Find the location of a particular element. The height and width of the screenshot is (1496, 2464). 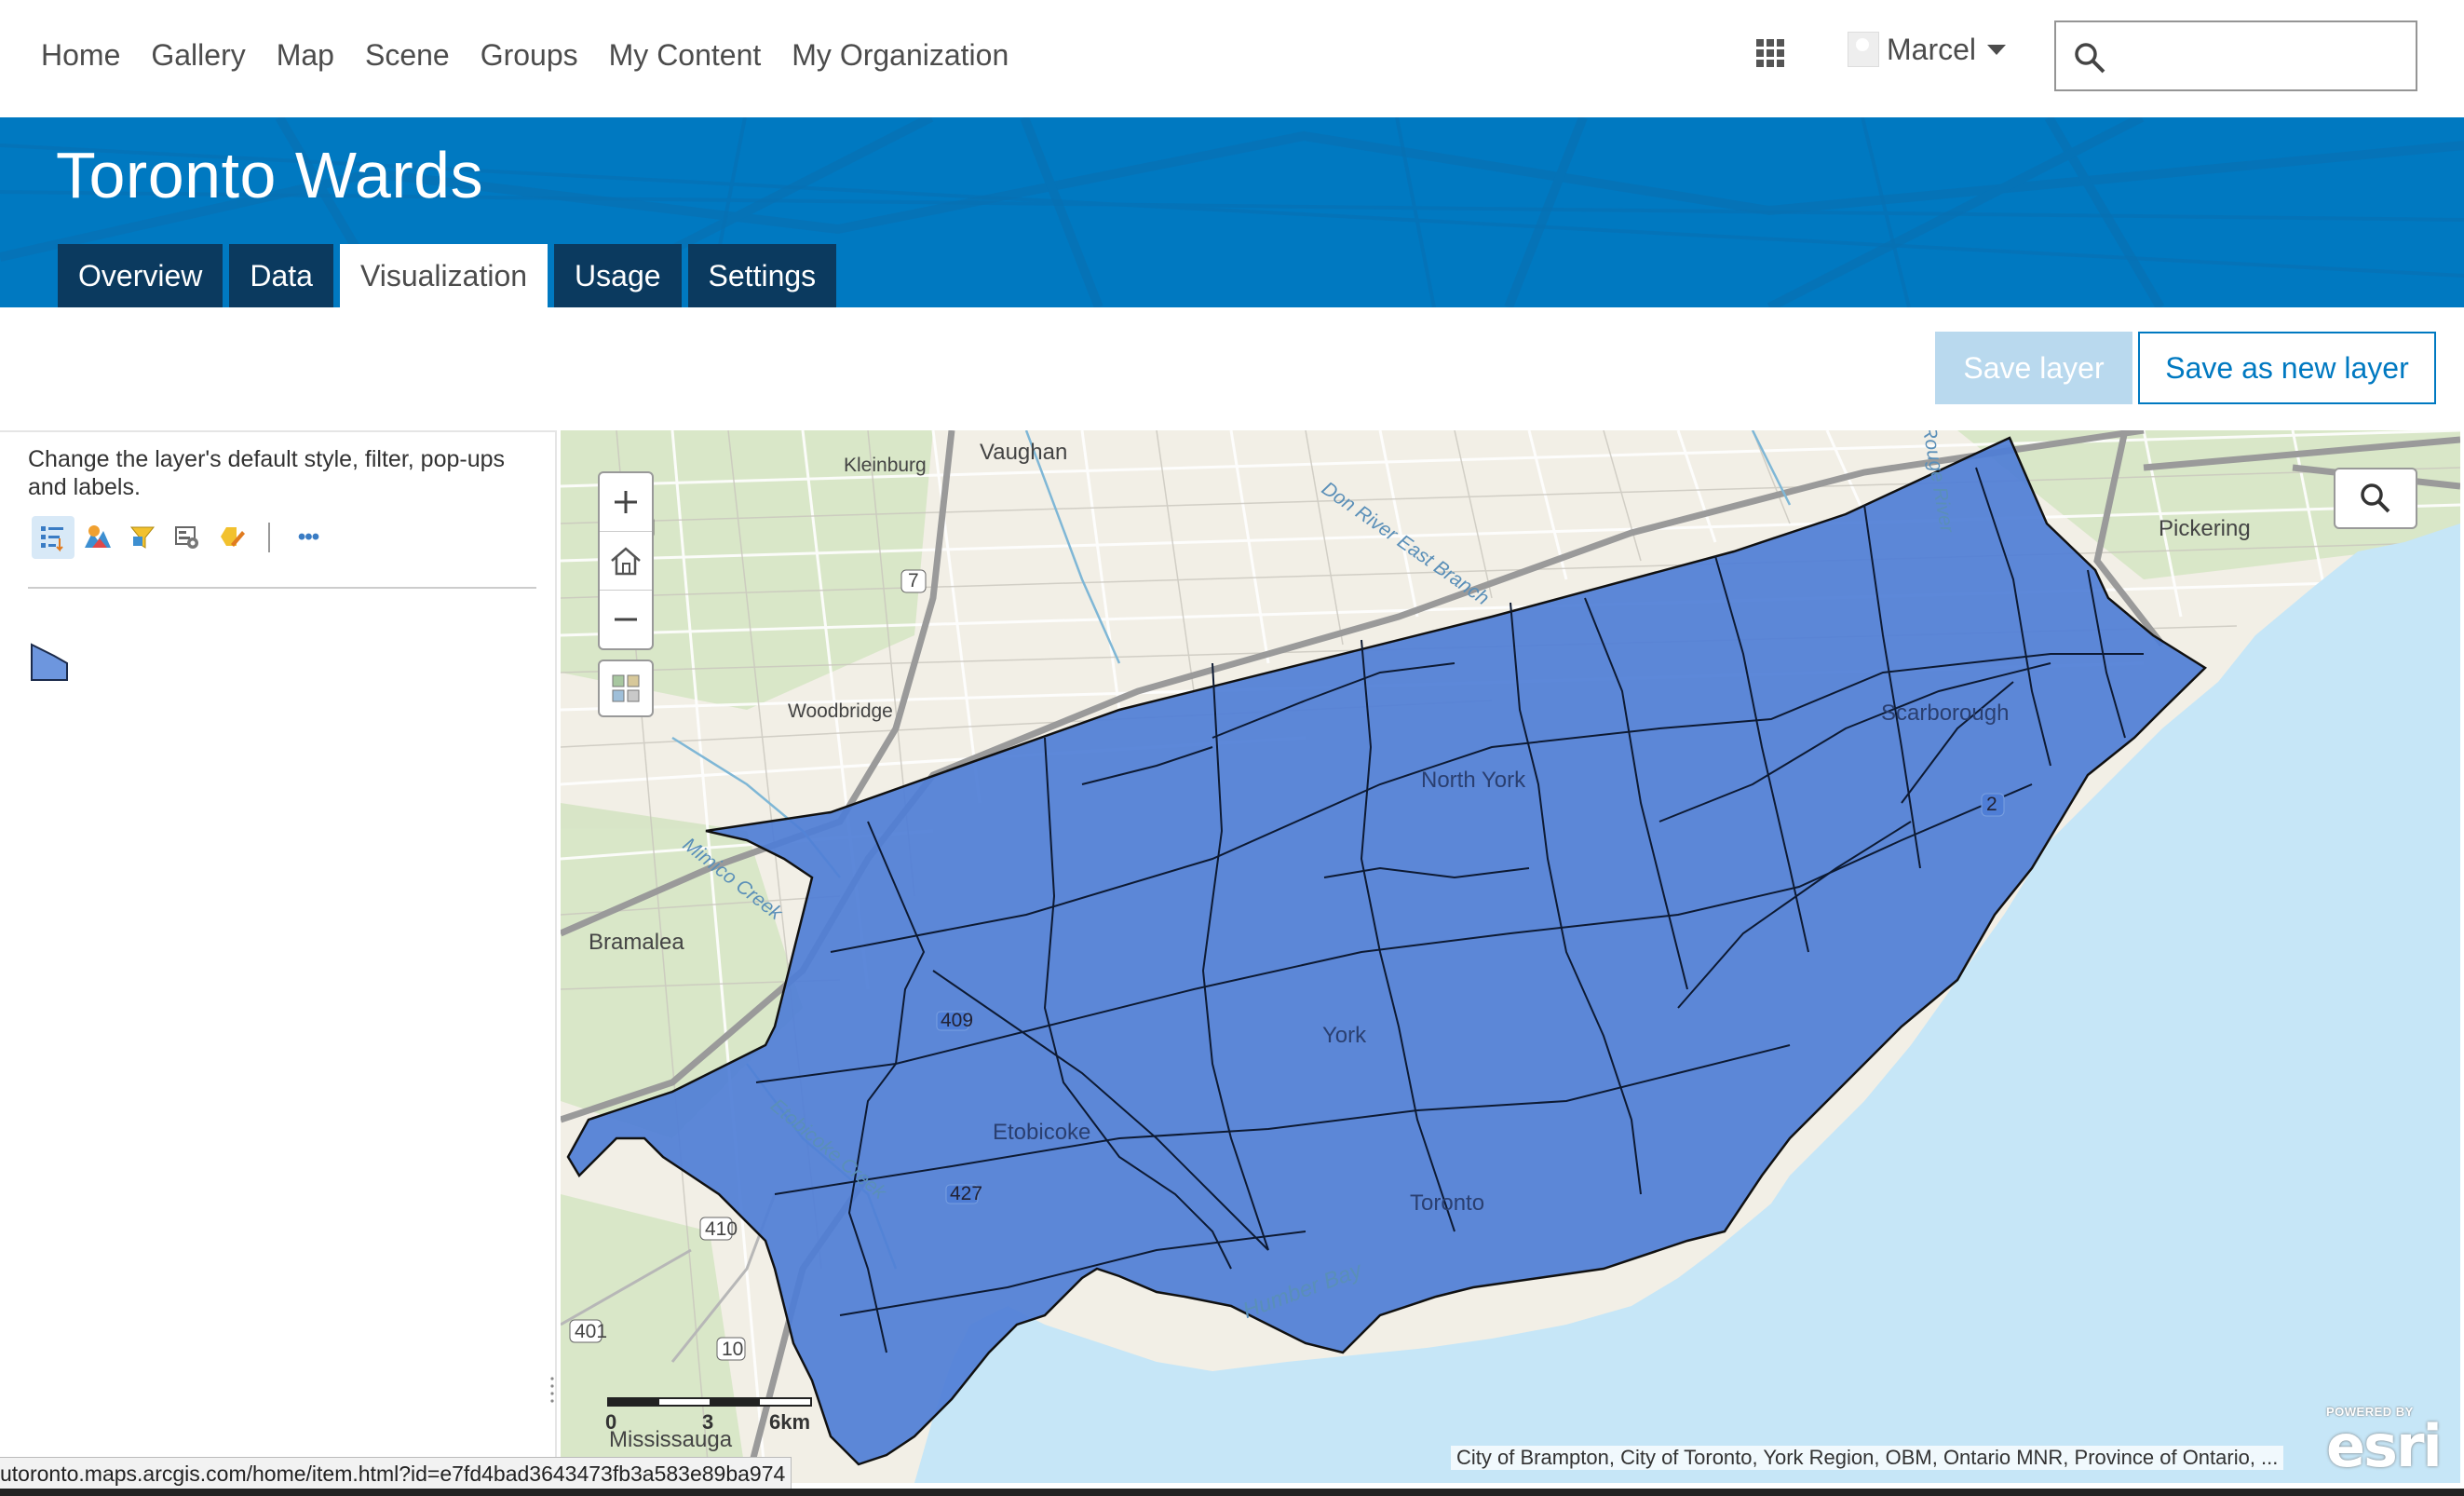

global-search is located at coordinates (2235, 55).